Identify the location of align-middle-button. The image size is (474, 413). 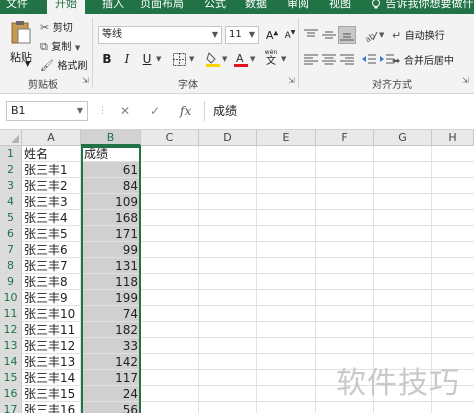
(329, 35).